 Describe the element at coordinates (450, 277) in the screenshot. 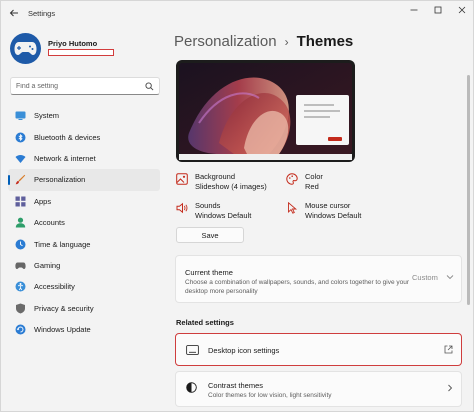

I see `chevron-down-icon` at that location.